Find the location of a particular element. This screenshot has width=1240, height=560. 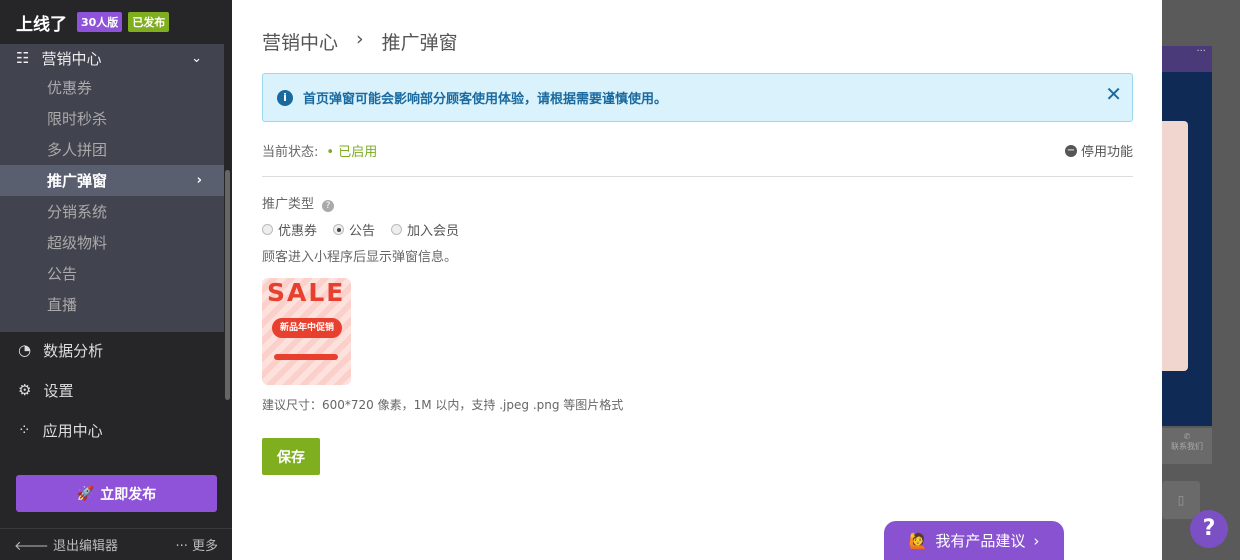

popup-image-upload: SALE 新品年中促销 is located at coordinates (306, 331).